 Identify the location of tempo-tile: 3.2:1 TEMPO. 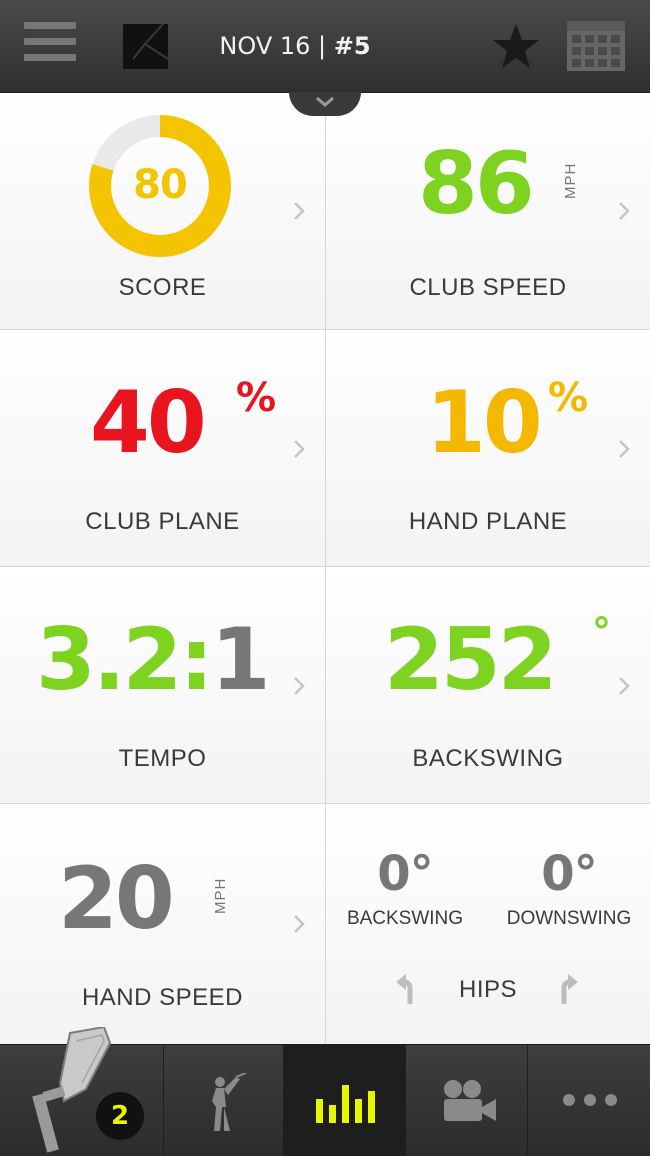
(162, 685).